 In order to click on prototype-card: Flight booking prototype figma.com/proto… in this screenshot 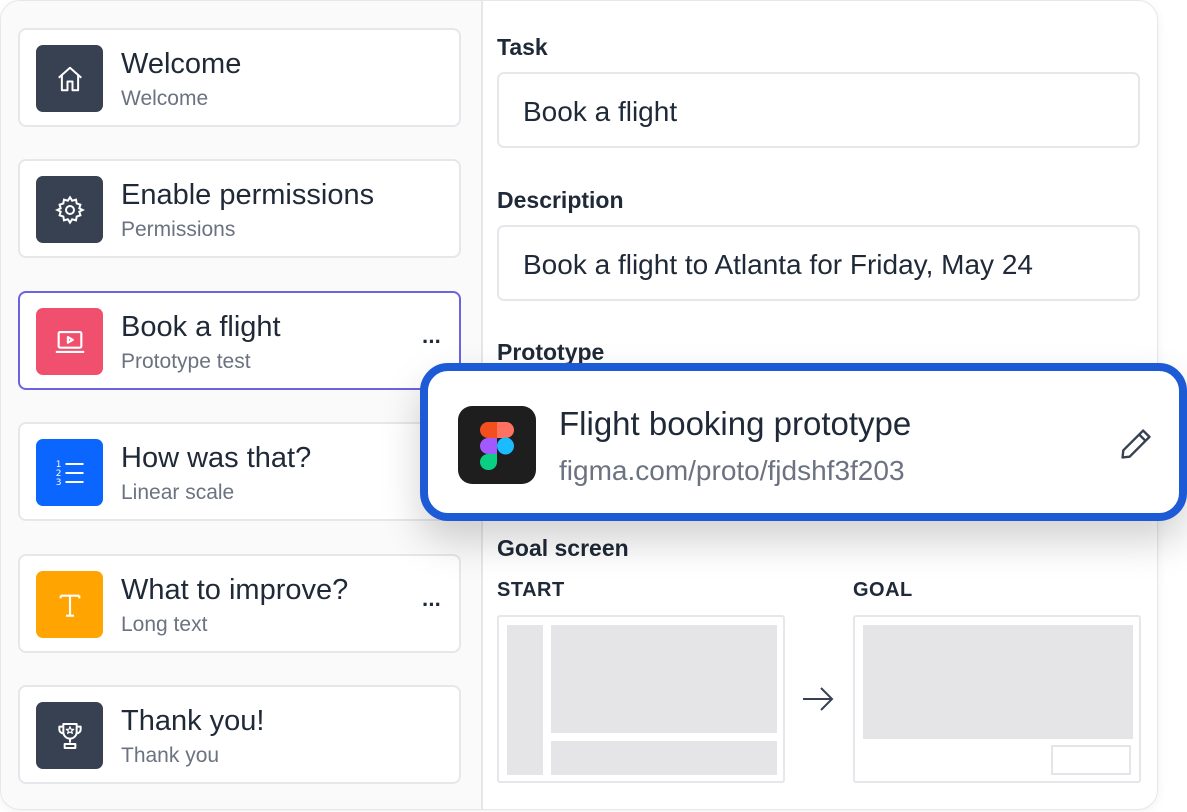, I will do `click(803, 442)`.